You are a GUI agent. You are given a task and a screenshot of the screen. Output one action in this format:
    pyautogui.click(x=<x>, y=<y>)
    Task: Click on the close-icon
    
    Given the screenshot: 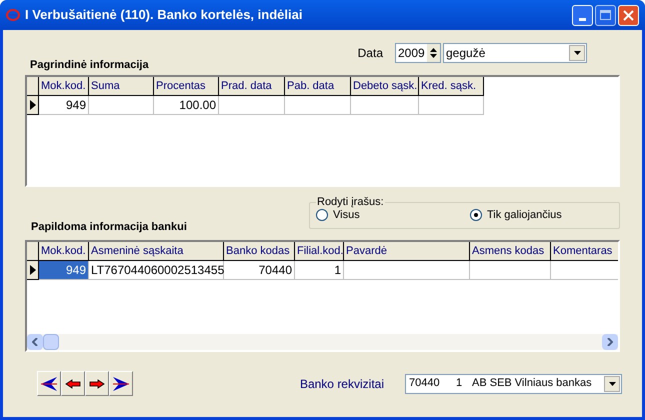 What is the action you would take?
    pyautogui.click(x=628, y=15)
    